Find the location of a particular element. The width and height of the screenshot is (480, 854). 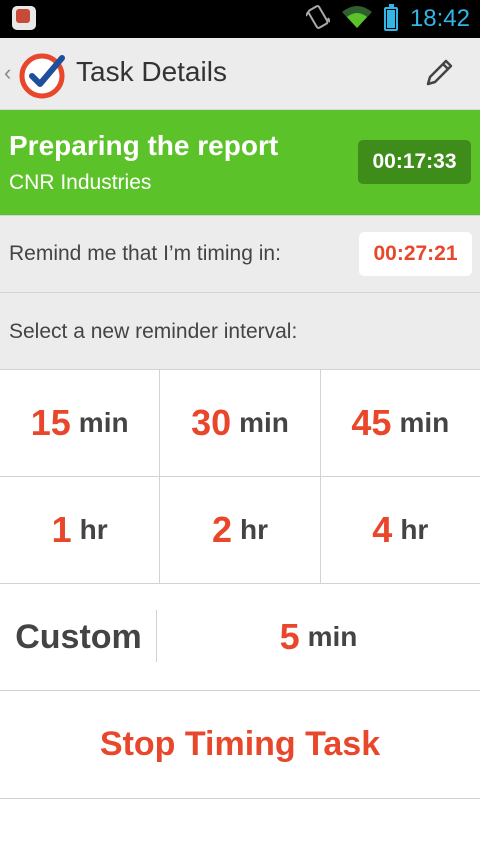

interval-row: 15 min 30 min 45 min is located at coordinates (240, 423).